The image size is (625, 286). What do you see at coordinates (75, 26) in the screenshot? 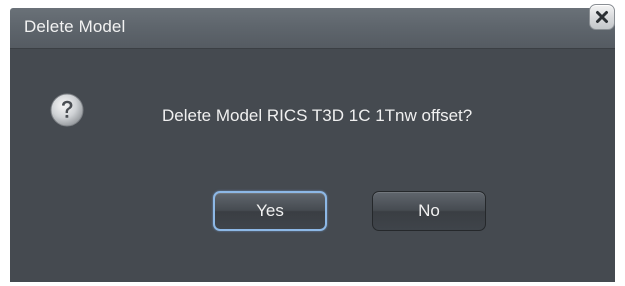
I see `dialog-title: Delete Model` at bounding box center [75, 26].